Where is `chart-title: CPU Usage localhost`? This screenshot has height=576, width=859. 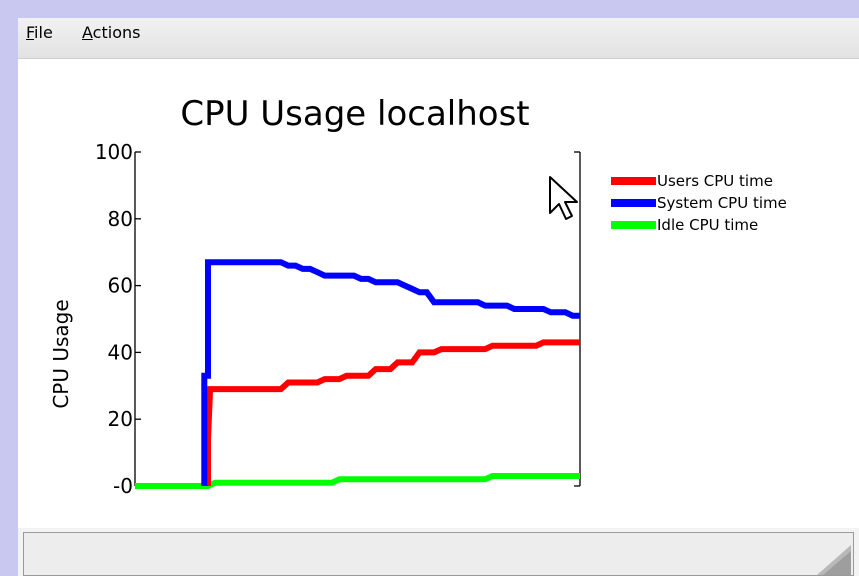
chart-title: CPU Usage localhost is located at coordinates (354, 114).